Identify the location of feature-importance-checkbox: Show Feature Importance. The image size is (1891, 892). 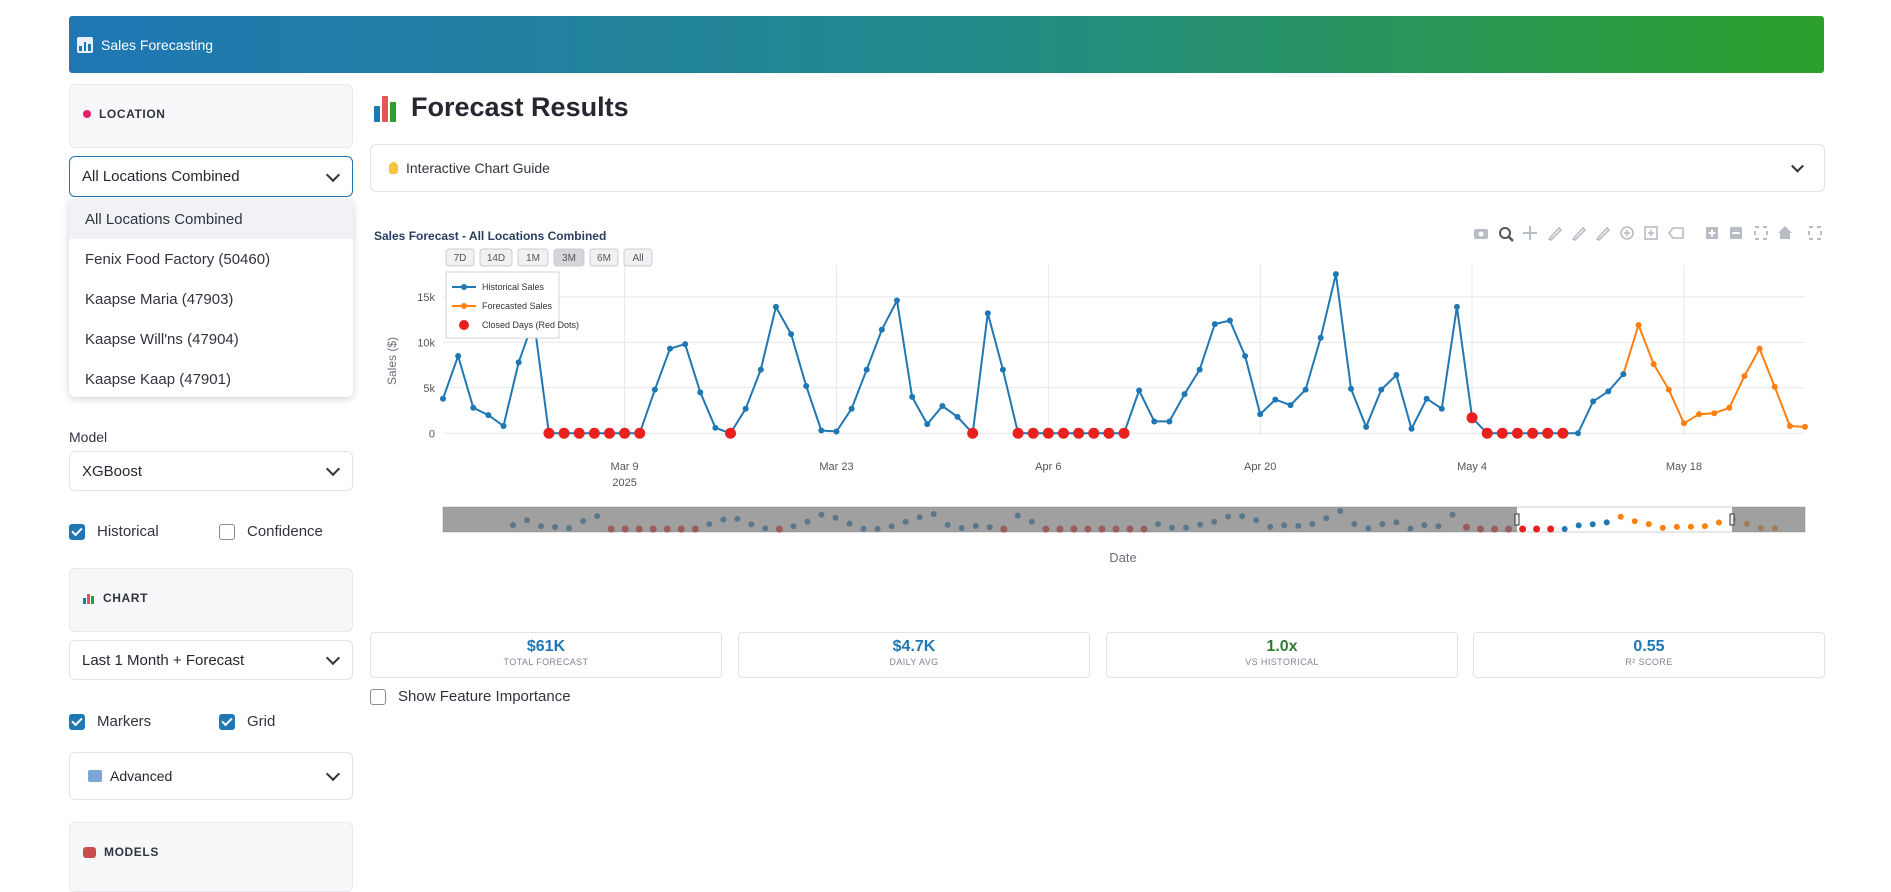
(470, 696).